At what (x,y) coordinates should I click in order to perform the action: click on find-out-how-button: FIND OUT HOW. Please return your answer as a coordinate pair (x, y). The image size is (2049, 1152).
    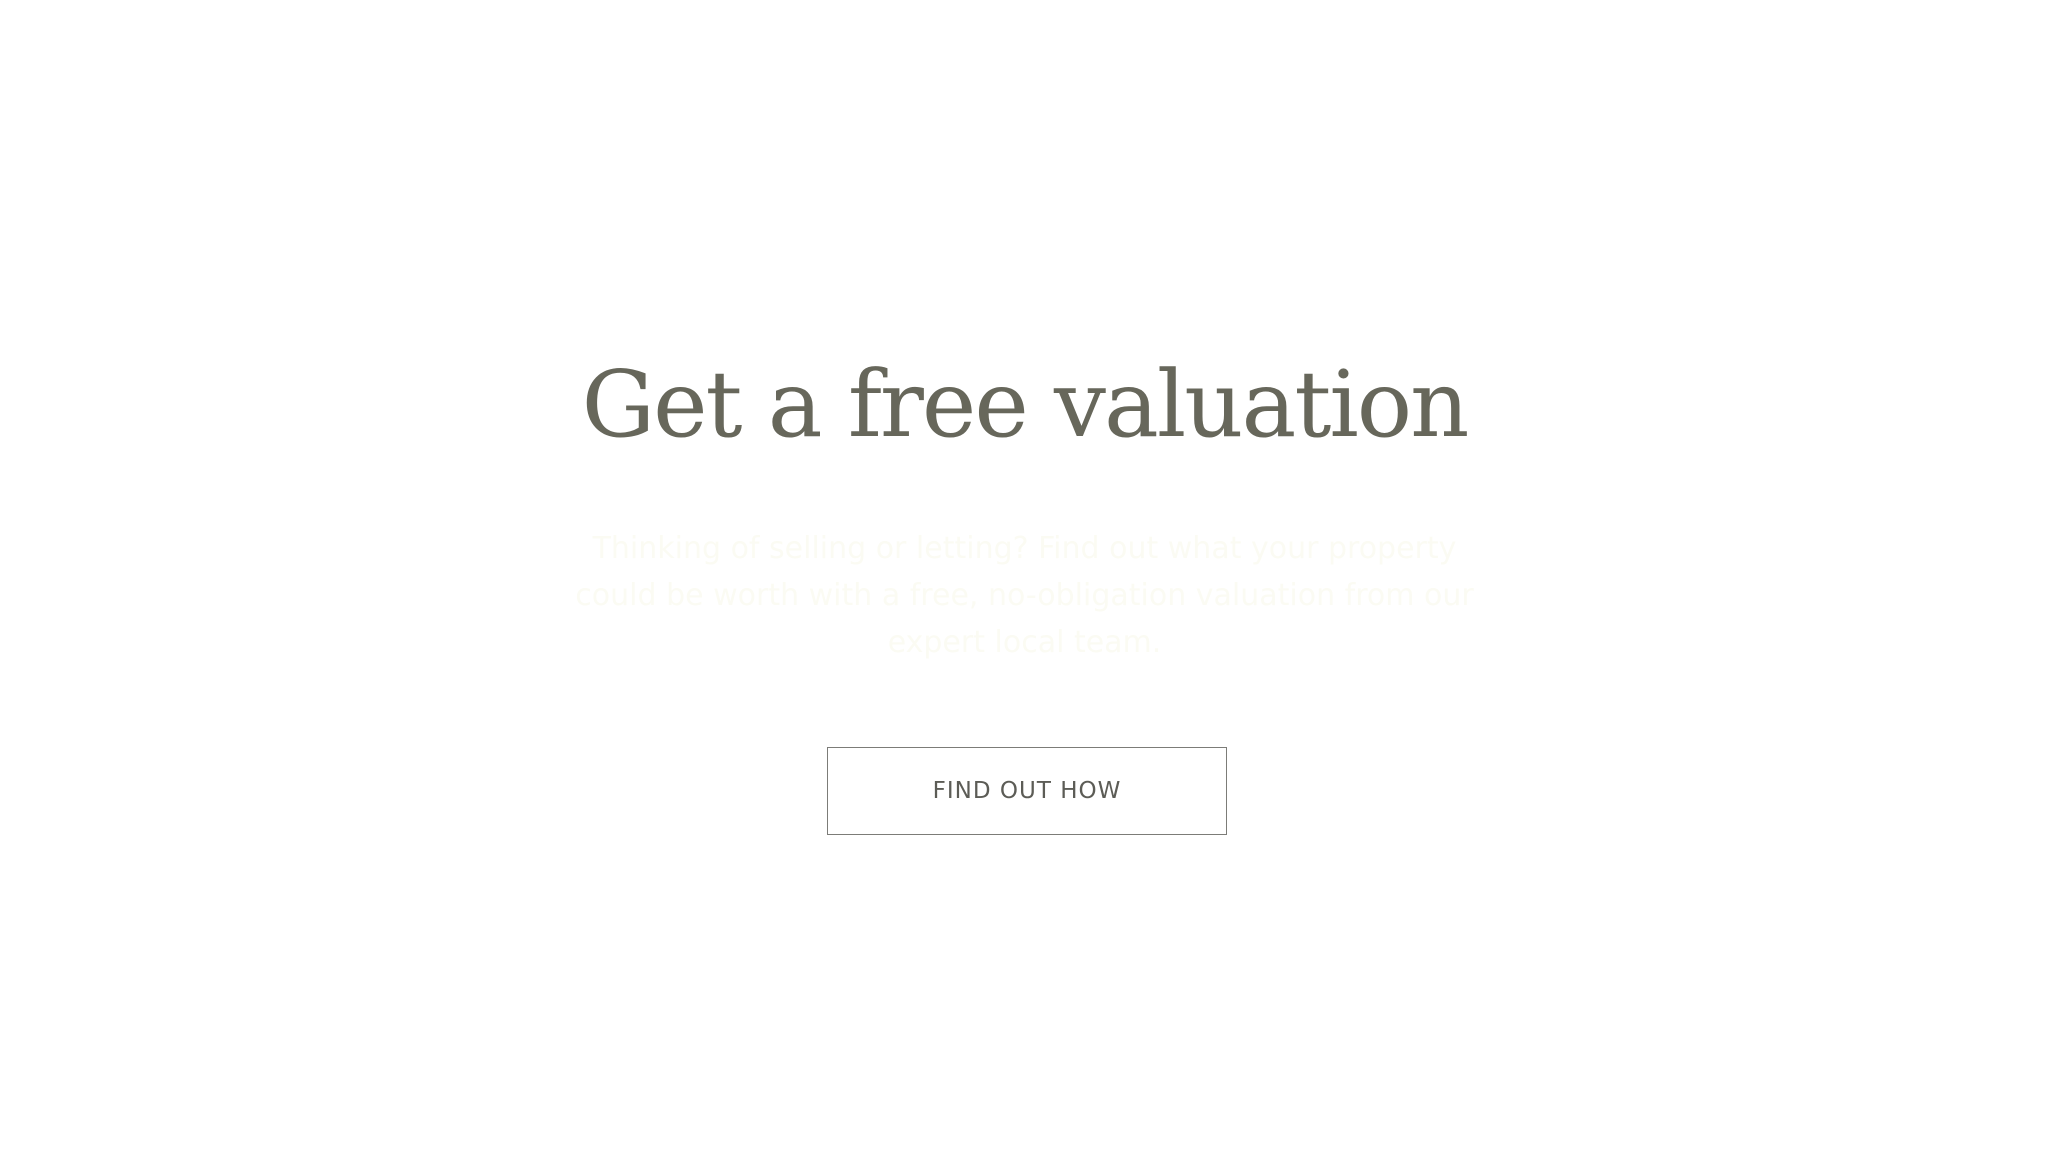
    Looking at the image, I should click on (1027, 791).